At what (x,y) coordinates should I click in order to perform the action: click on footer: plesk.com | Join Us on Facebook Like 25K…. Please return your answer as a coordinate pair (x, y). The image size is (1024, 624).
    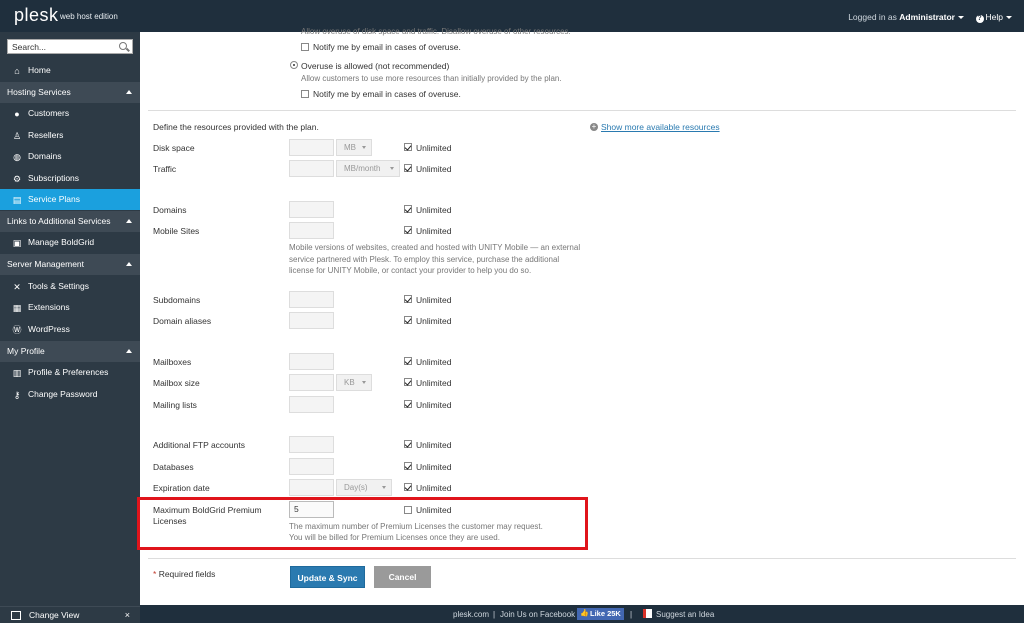
    Looking at the image, I should click on (582, 614).